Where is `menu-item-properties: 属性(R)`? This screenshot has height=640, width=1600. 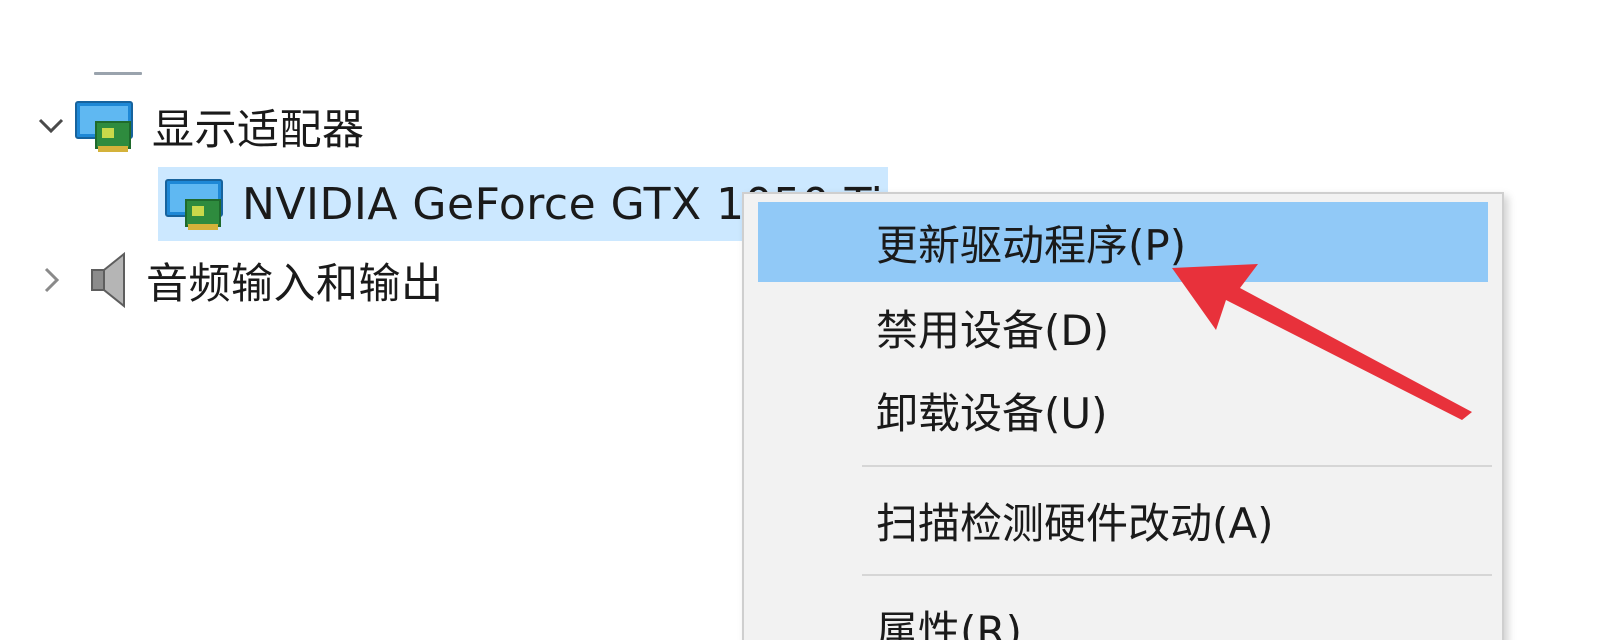
menu-item-properties: 属性(R) is located at coordinates (1123, 614).